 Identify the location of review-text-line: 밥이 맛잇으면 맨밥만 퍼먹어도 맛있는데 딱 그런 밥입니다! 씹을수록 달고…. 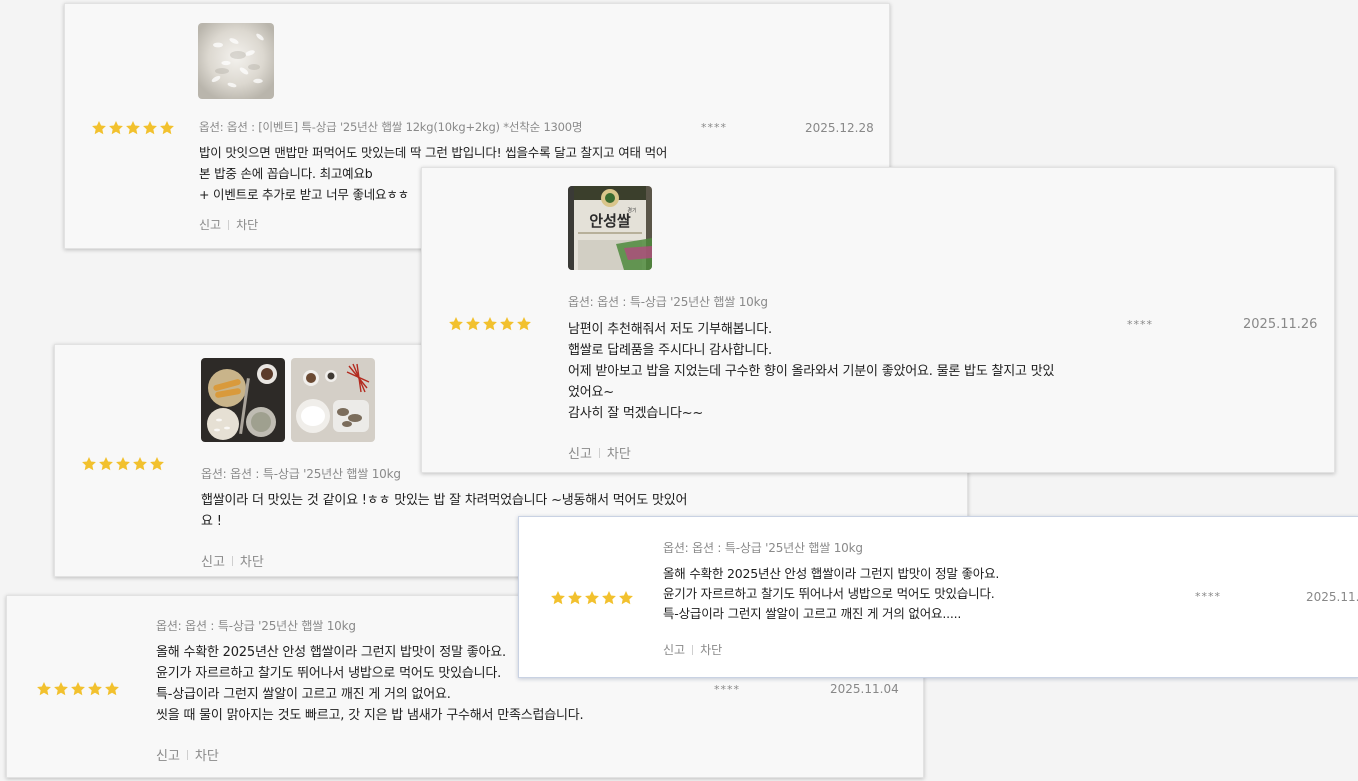
(433, 152).